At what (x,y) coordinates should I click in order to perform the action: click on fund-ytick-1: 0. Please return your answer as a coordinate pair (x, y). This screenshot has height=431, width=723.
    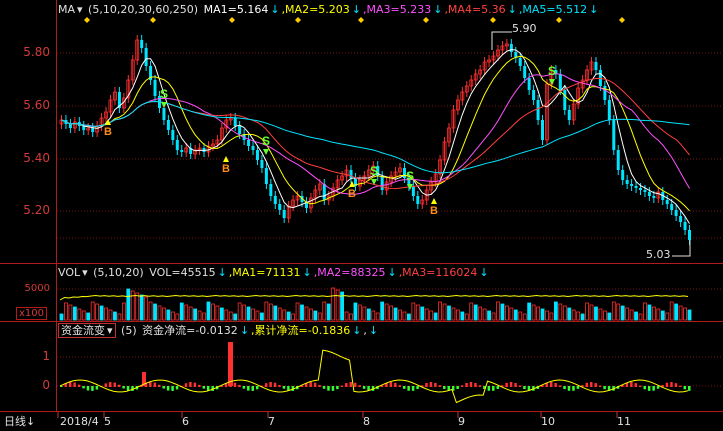
    Looking at the image, I should click on (46, 385).